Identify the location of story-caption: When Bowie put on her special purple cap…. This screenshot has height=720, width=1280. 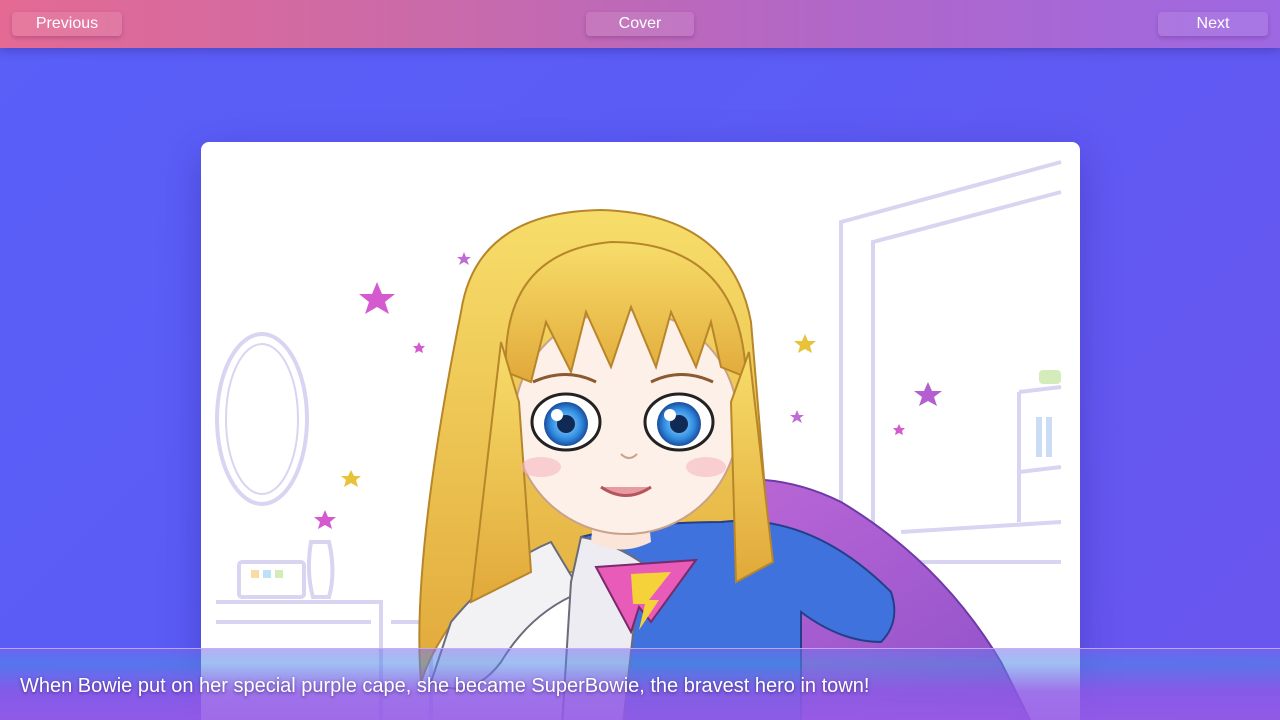
(445, 686).